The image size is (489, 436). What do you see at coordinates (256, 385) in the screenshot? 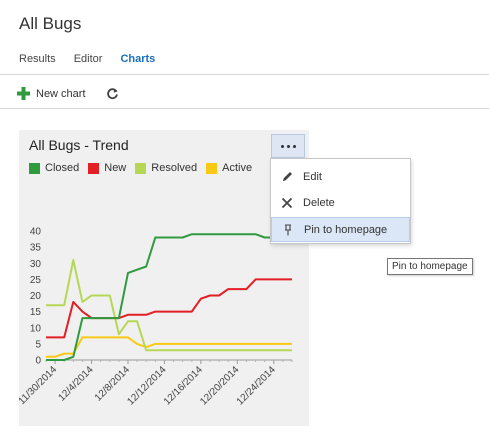
I see `x-tick-label: 12/24/2014` at bounding box center [256, 385].